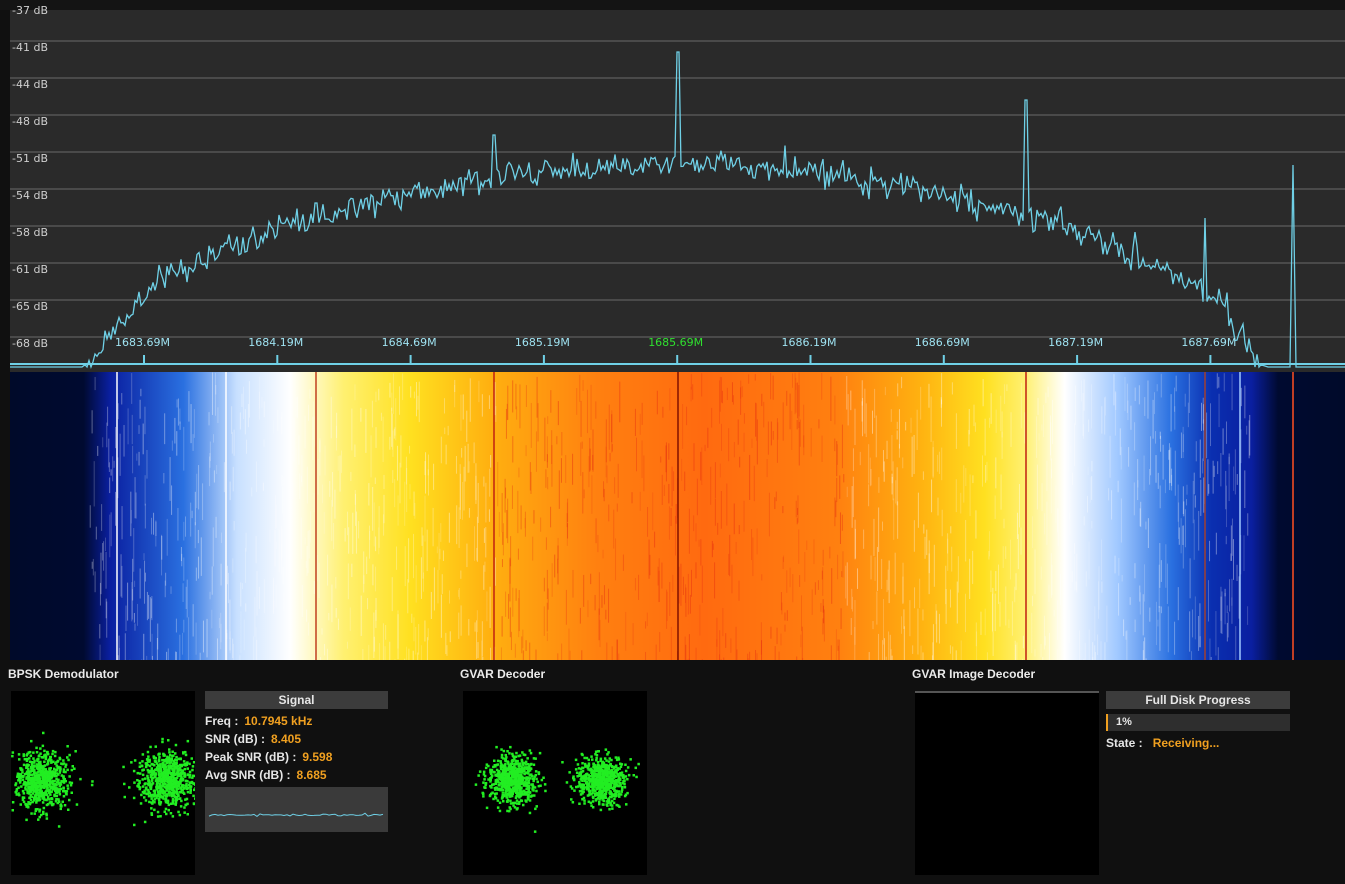  I want to click on freq-value: 10.7945 kHz, so click(278, 721).